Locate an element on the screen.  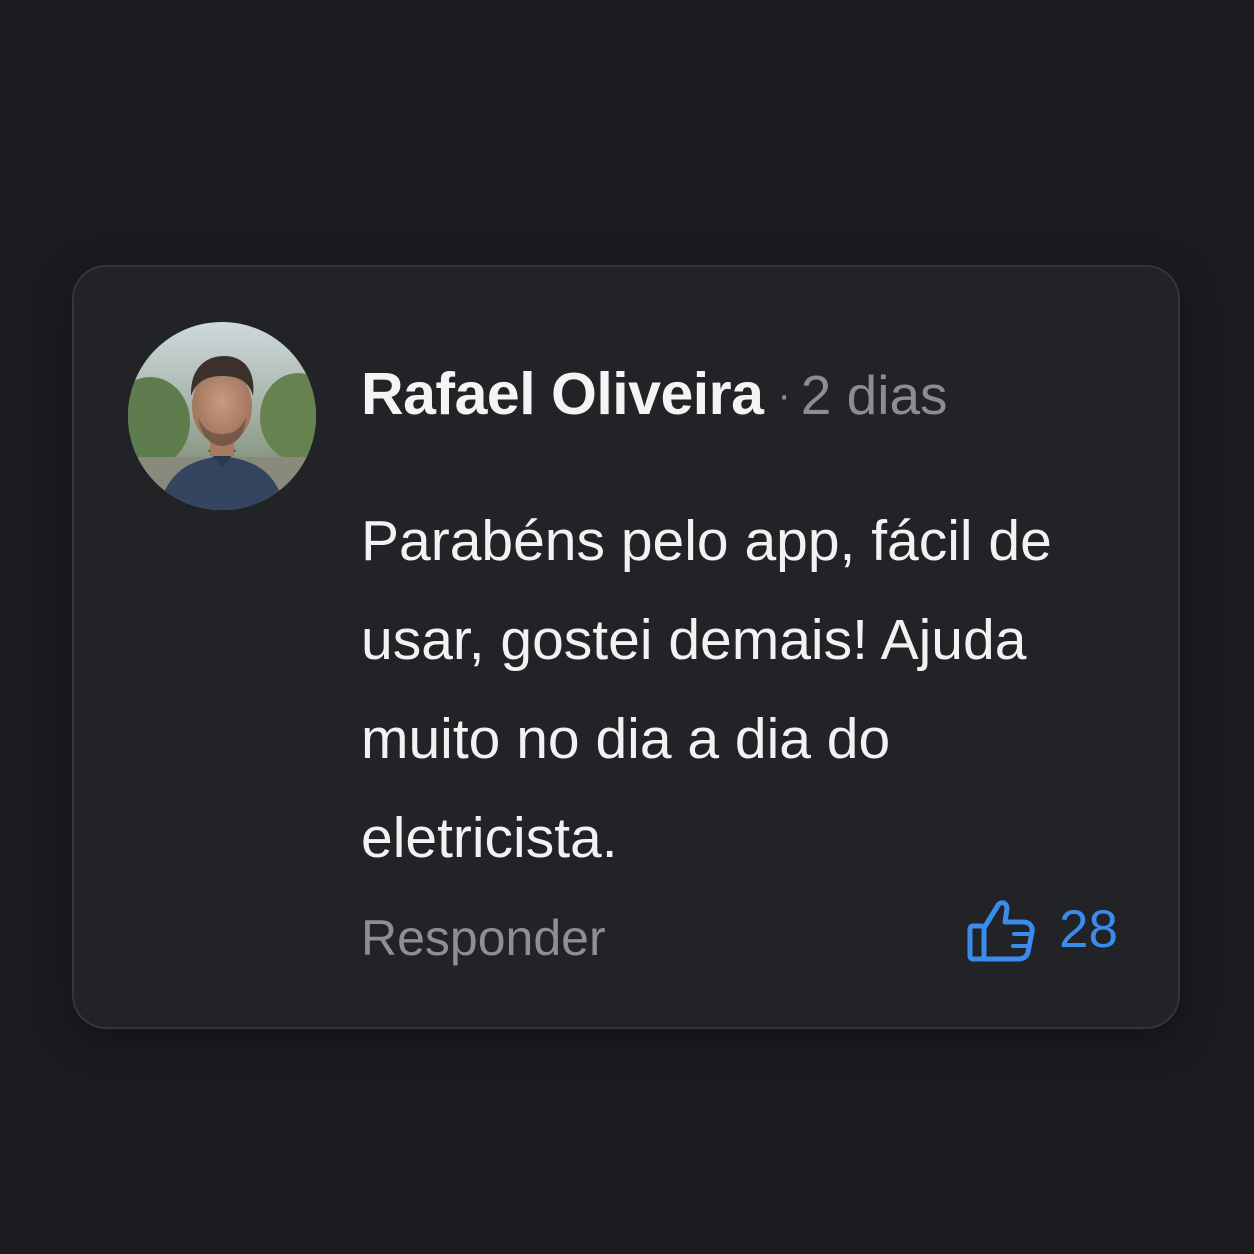
avatar-photo is located at coordinates (222, 416).